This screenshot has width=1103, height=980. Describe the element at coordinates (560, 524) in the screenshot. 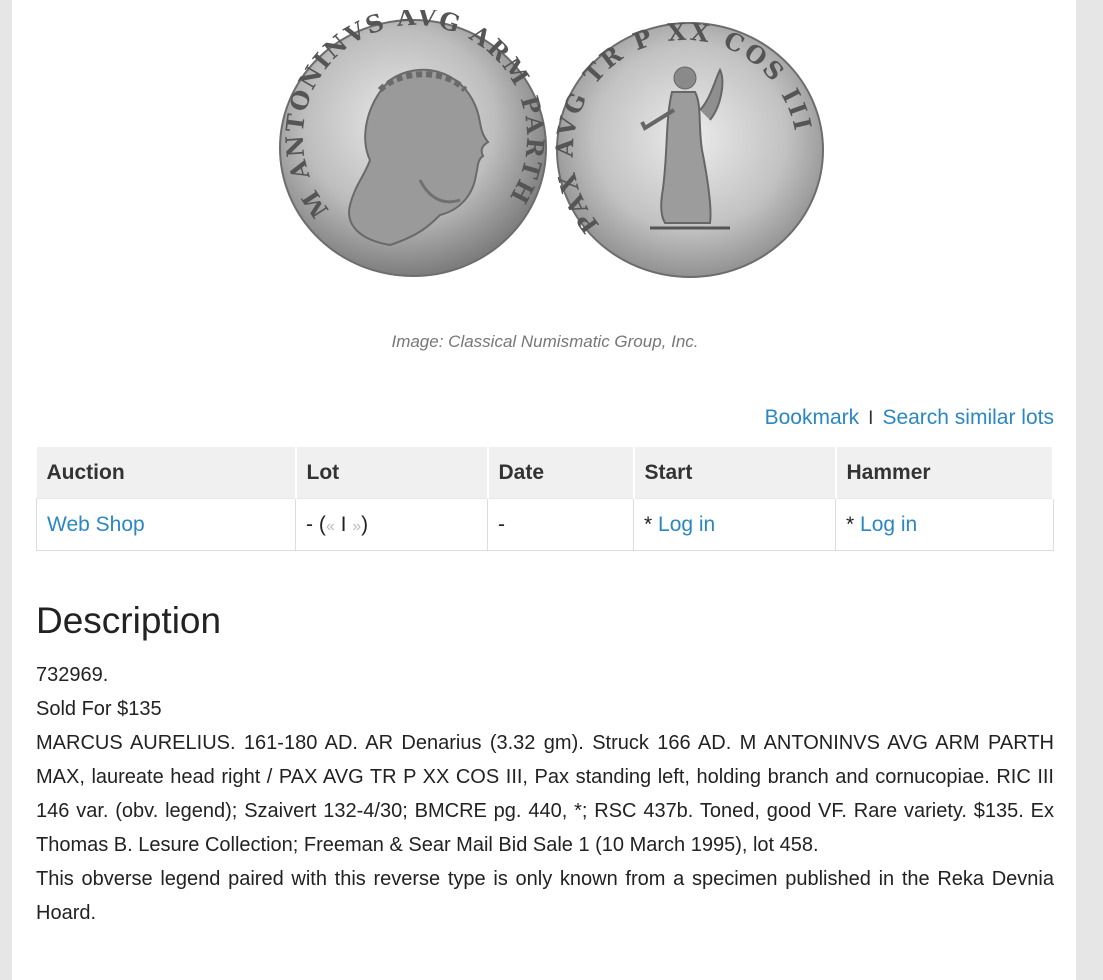

I see `cell-date: -` at that location.